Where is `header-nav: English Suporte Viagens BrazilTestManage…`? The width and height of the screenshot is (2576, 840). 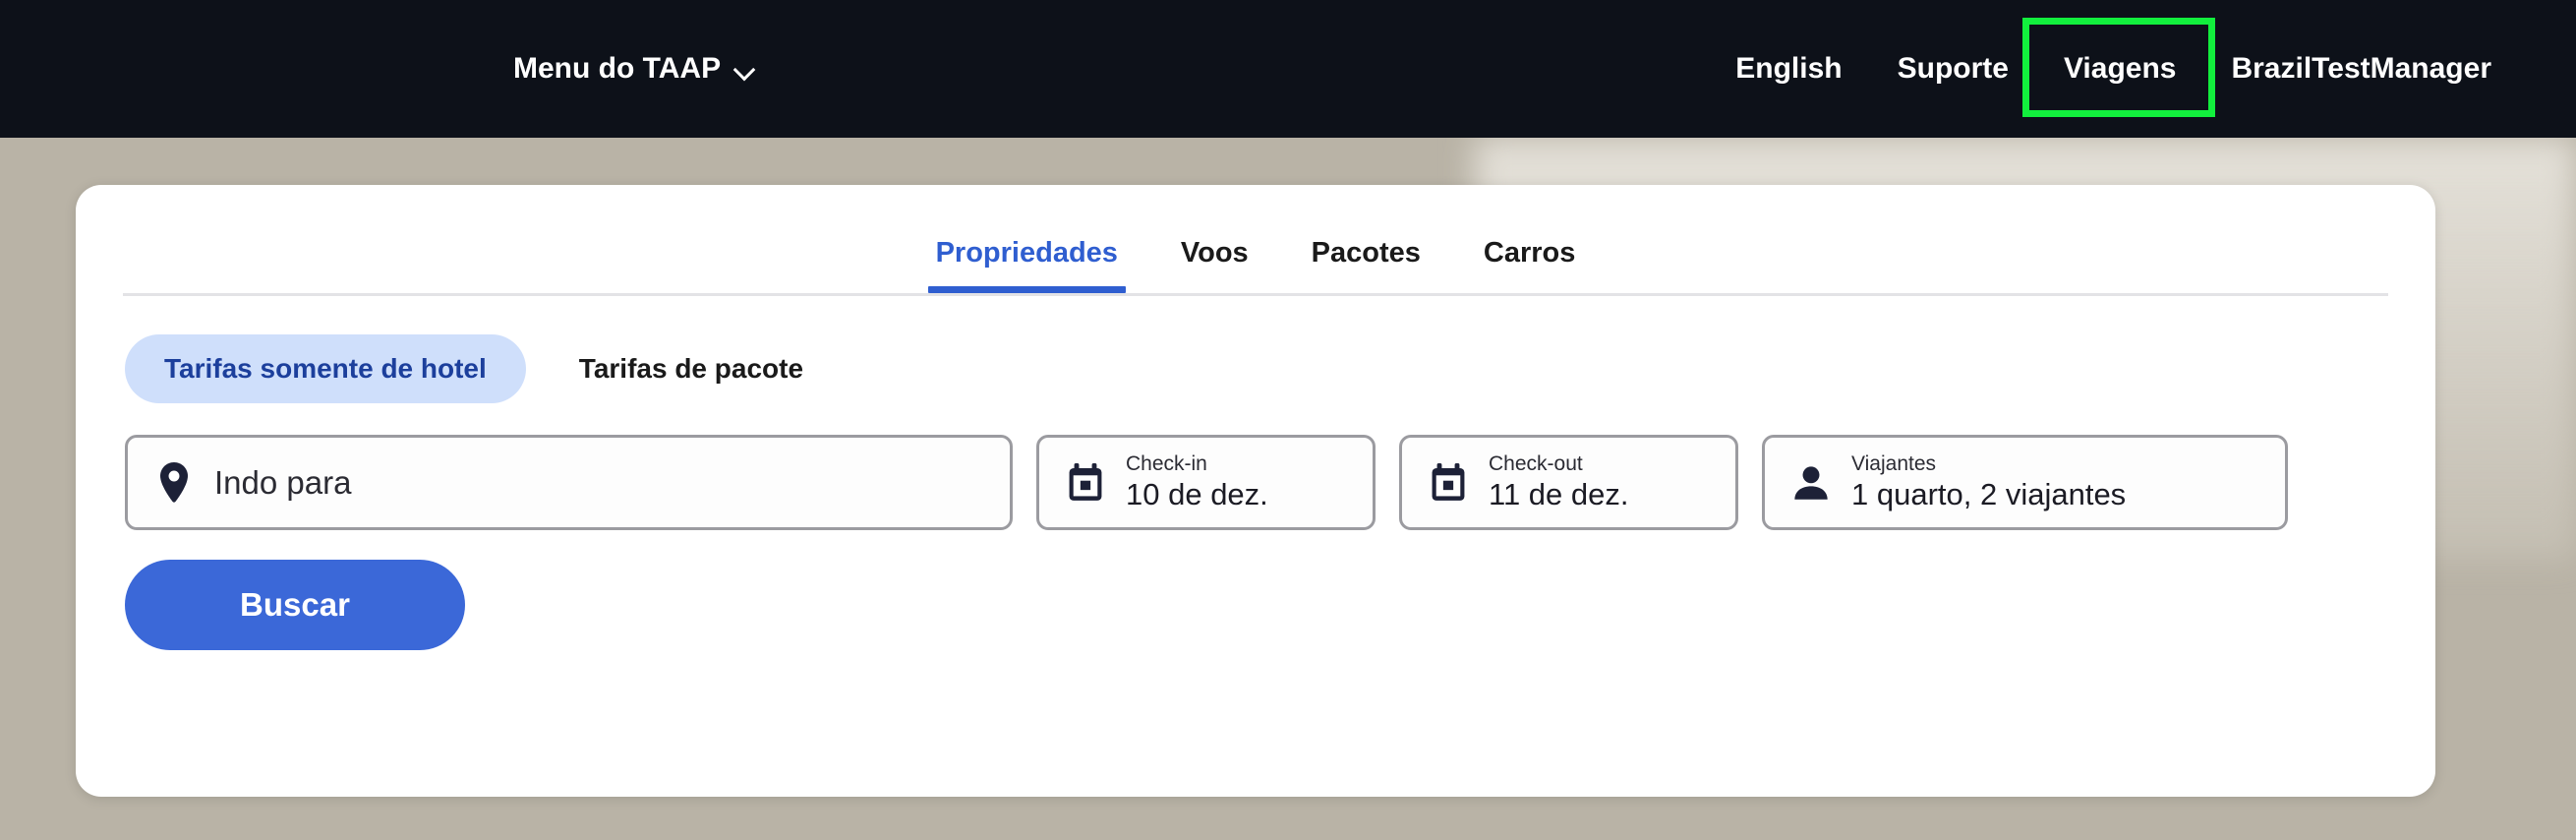 header-nav: English Suporte Viagens BrazilTestManage… is located at coordinates (2113, 69).